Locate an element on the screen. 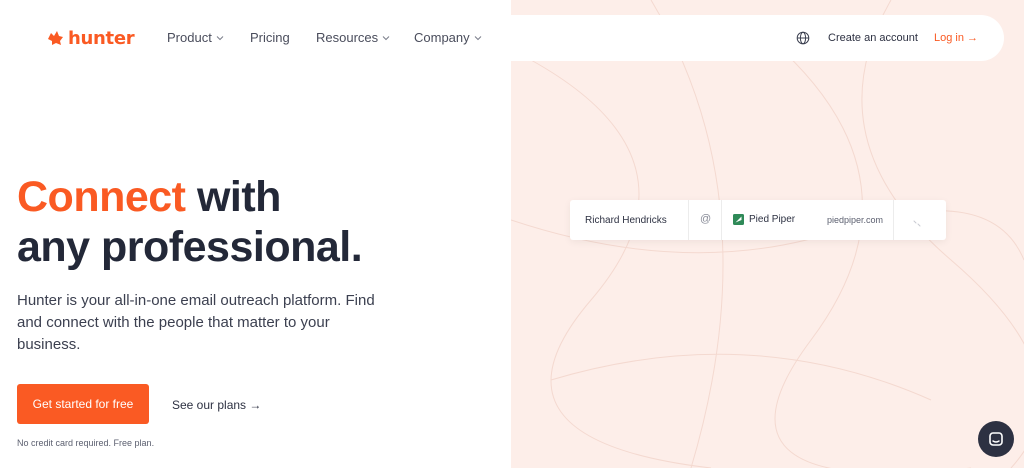 The width and height of the screenshot is (1024, 468). nav-label: Pricing is located at coordinates (270, 37).